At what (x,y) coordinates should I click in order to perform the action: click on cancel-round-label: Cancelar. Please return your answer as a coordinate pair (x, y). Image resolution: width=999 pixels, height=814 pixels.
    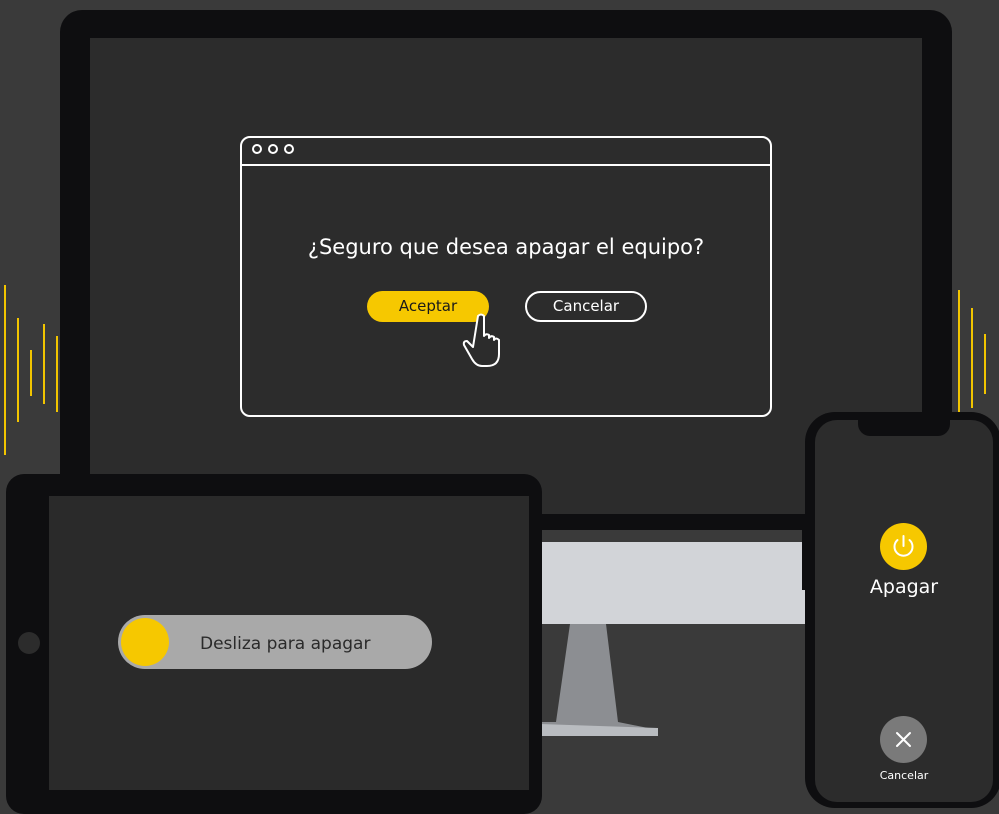
    Looking at the image, I should click on (904, 775).